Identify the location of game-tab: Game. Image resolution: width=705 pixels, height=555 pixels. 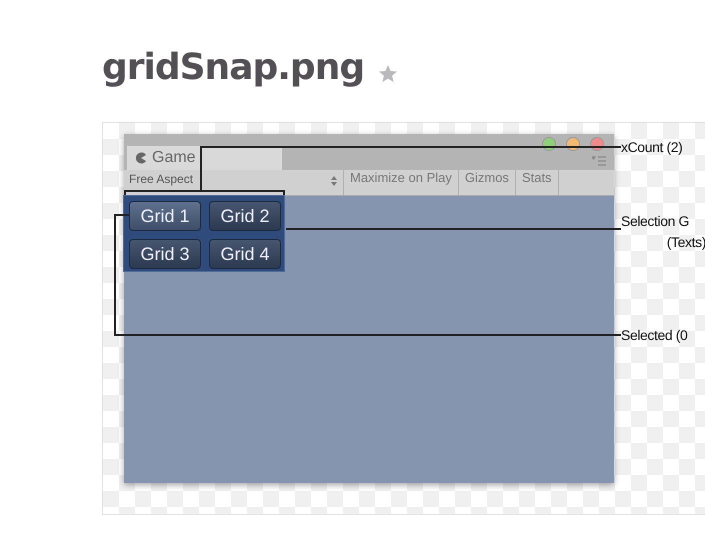
(204, 158).